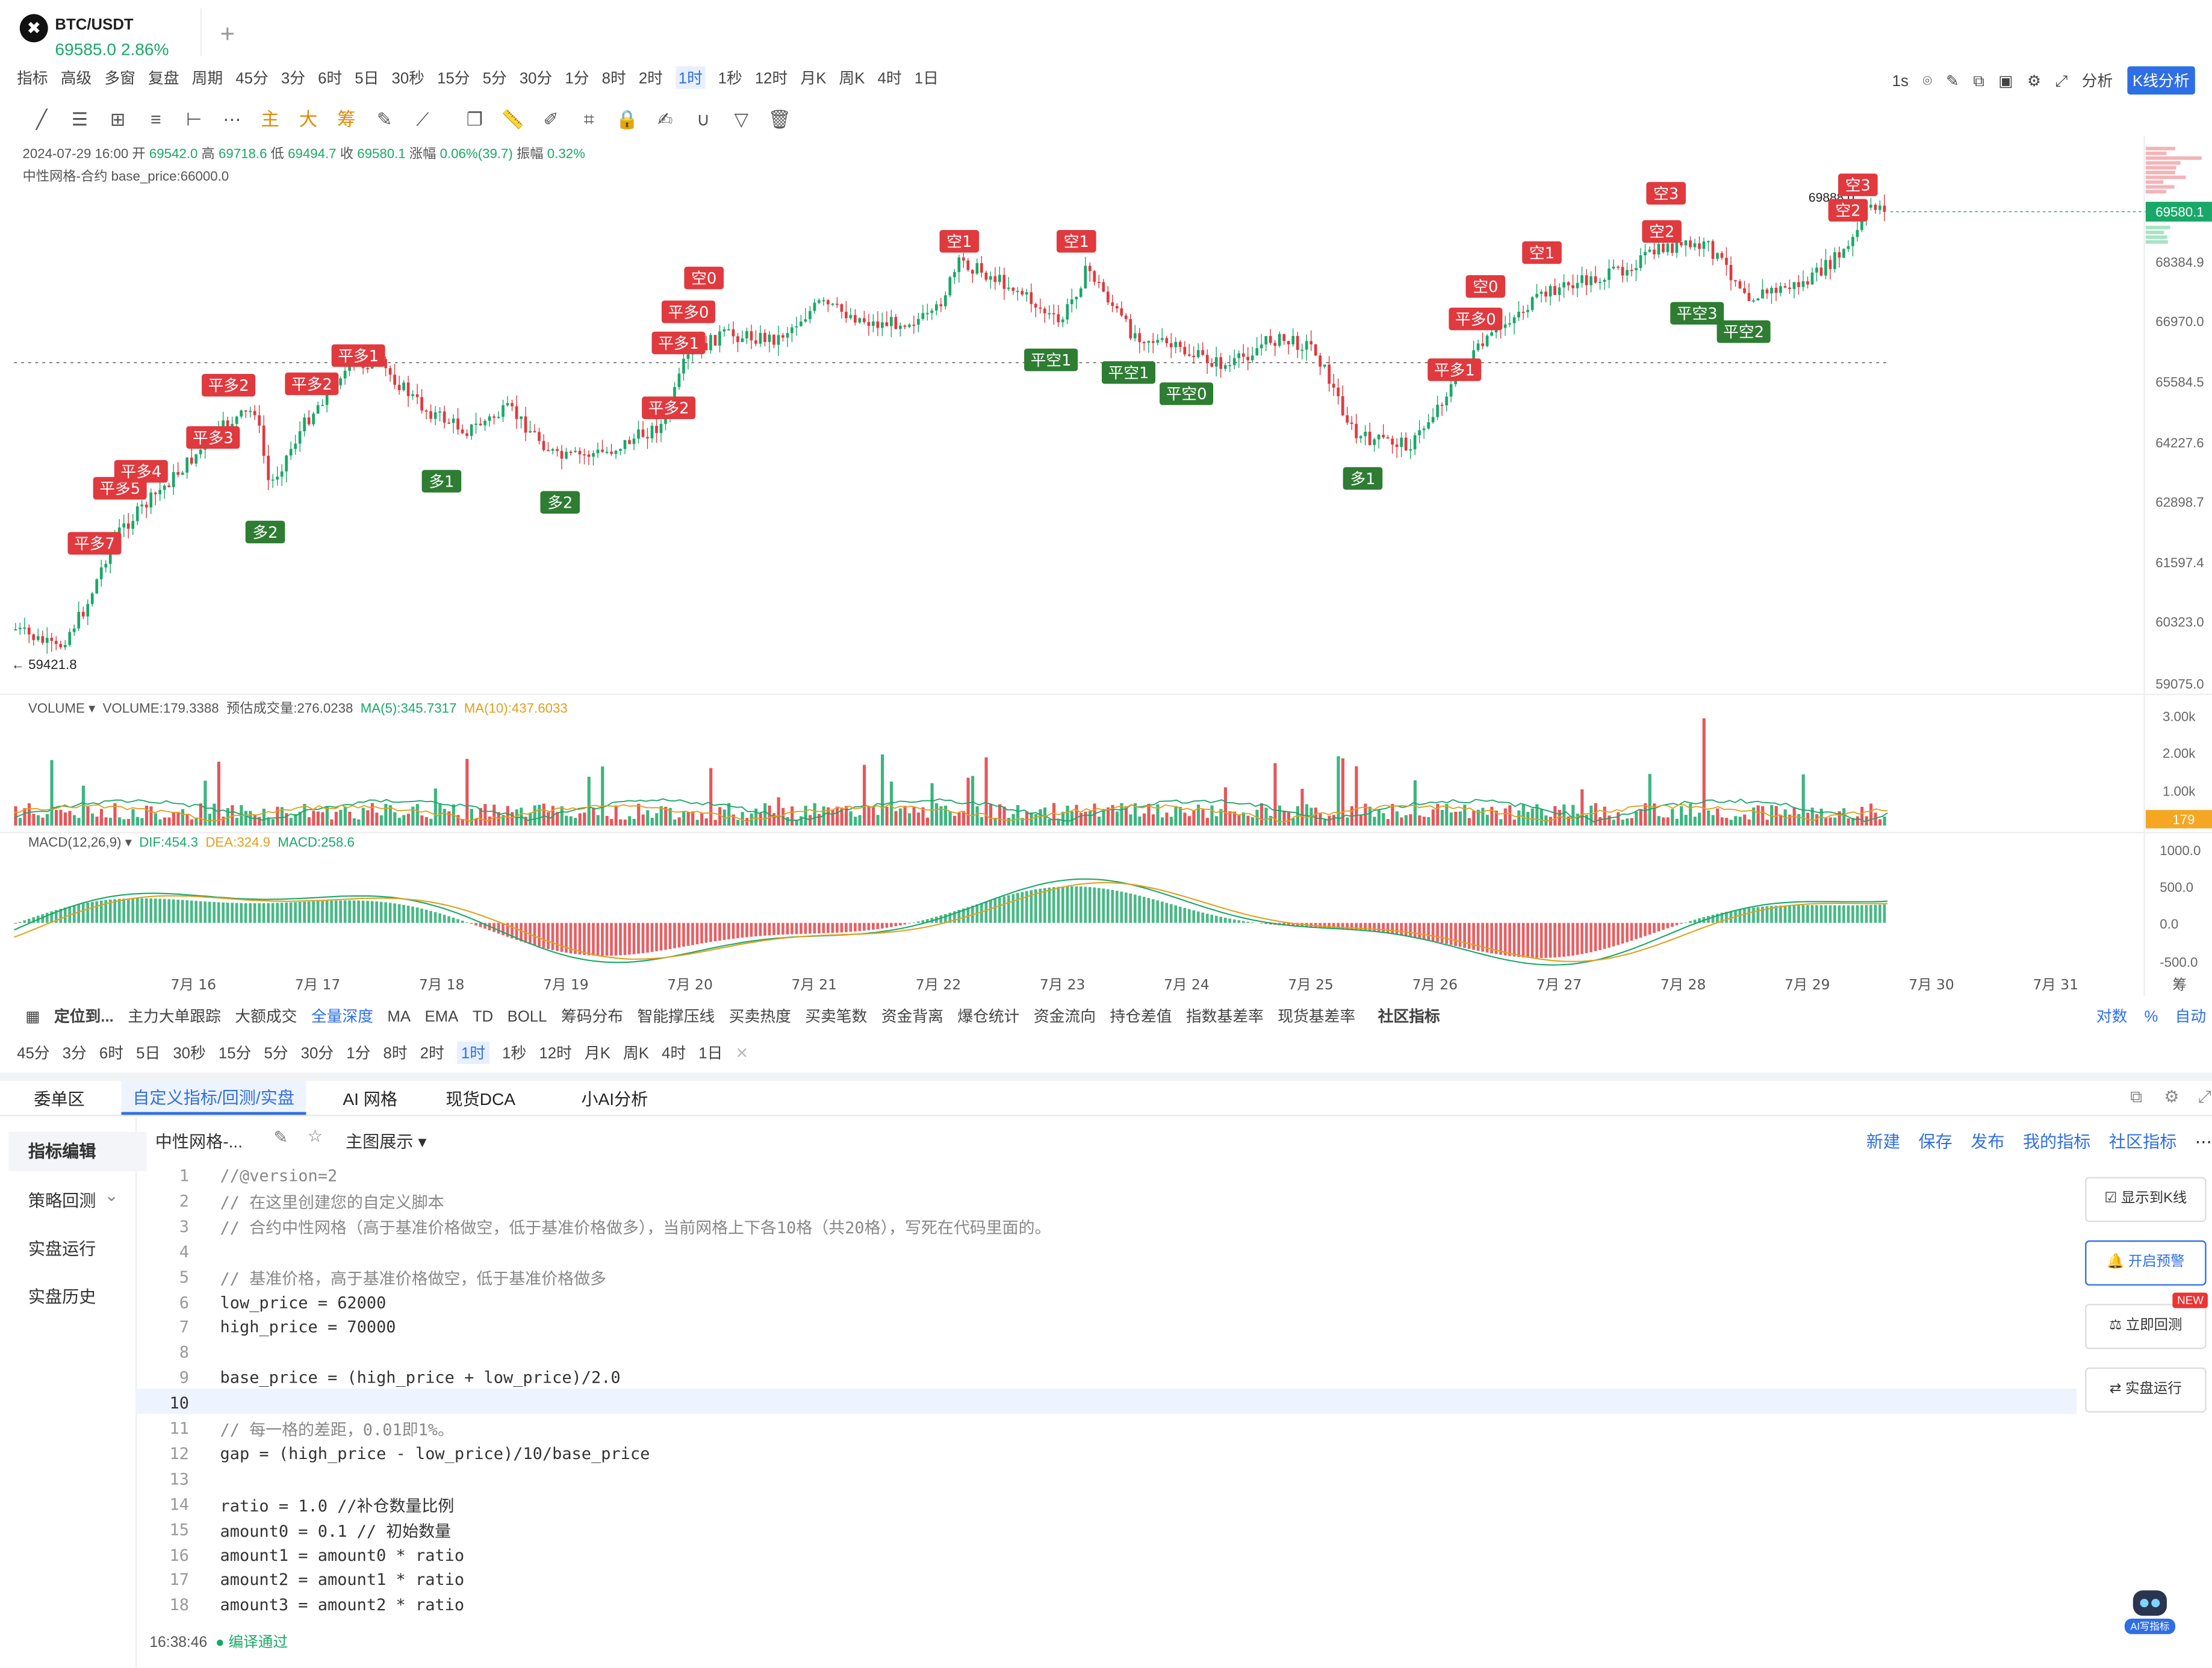 The image size is (2212, 1668). What do you see at coordinates (527, 1017) in the screenshot?
I see `indicator-item: BOLL` at bounding box center [527, 1017].